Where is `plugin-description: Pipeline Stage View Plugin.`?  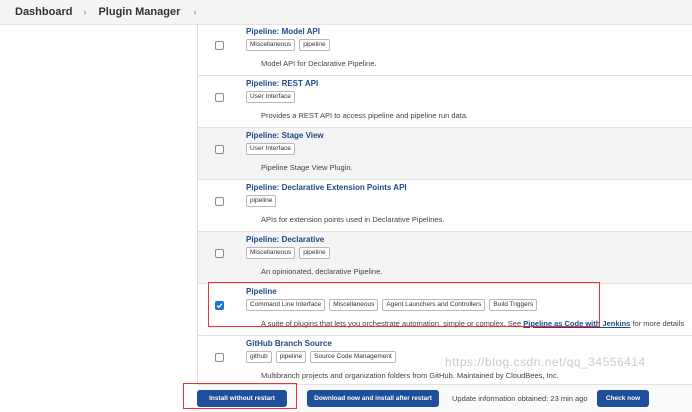 plugin-description: Pipeline Stage View Plugin. is located at coordinates (307, 167).